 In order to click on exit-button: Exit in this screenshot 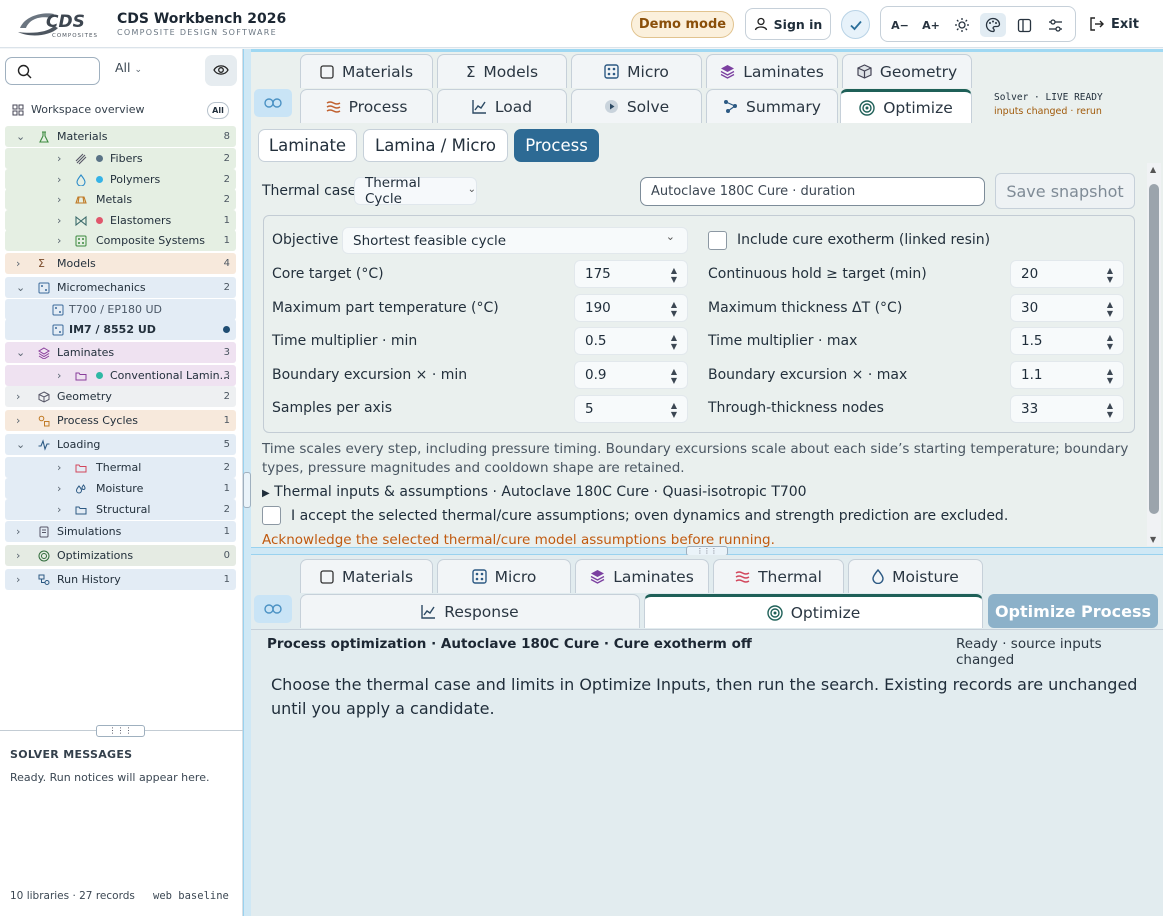, I will do `click(1119, 24)`.